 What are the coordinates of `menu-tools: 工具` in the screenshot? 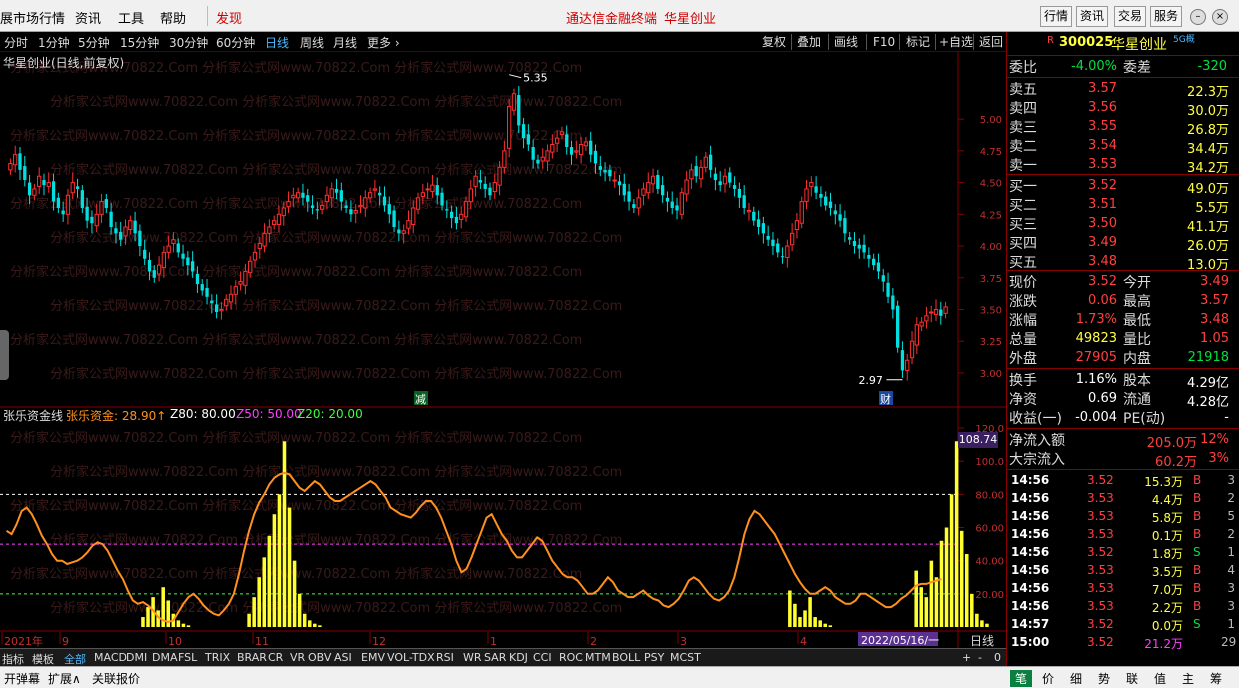 It's located at (131, 17).